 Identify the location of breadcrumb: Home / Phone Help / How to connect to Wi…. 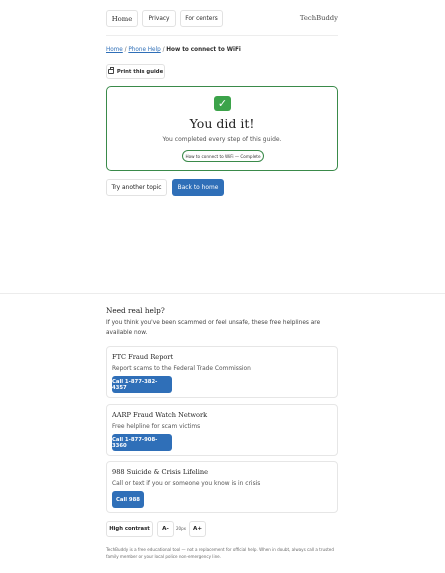
(173, 50).